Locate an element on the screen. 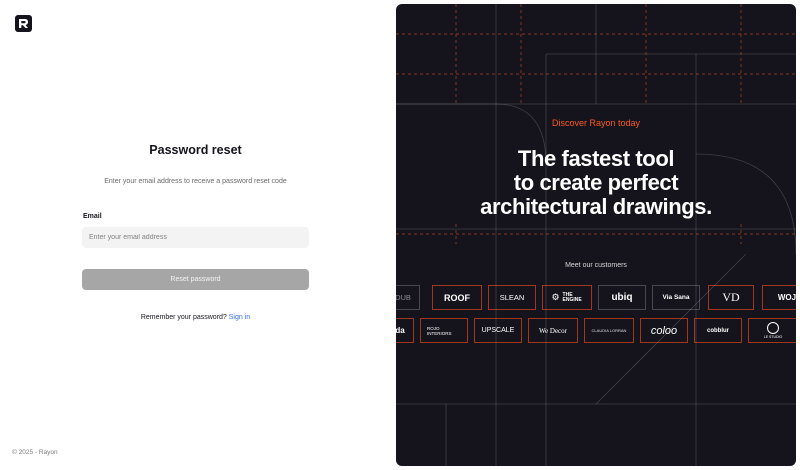 The width and height of the screenshot is (800, 470). customer-logo-roof: ROOF is located at coordinates (457, 297).